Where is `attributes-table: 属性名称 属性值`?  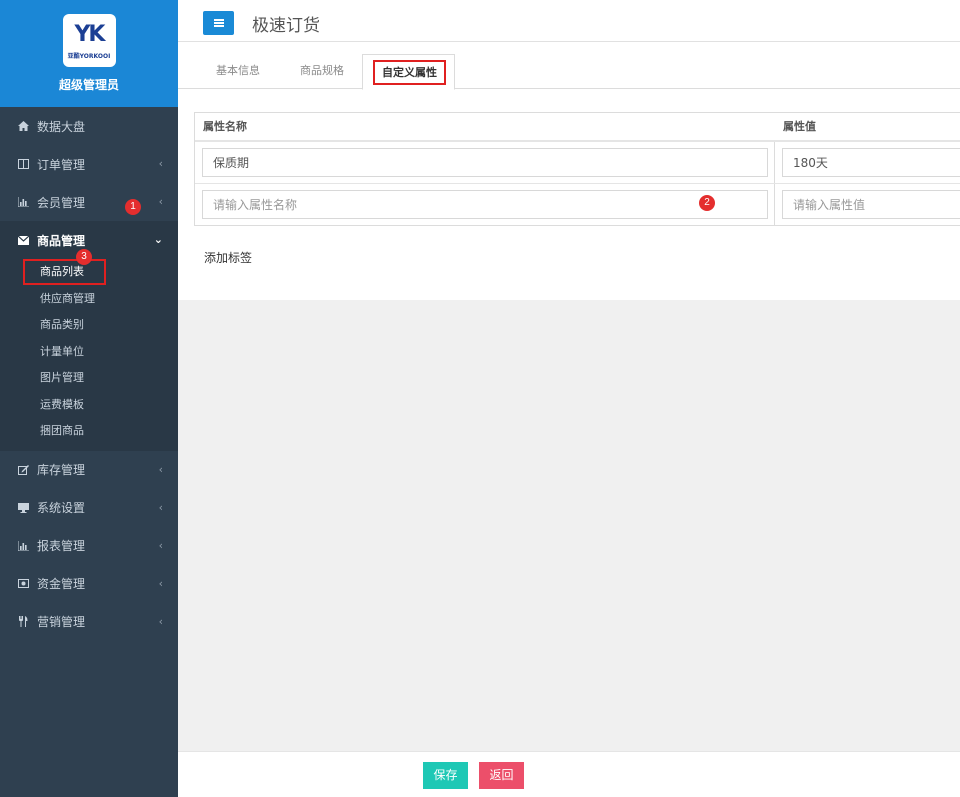
attributes-table: 属性名称 属性值 is located at coordinates (577, 169).